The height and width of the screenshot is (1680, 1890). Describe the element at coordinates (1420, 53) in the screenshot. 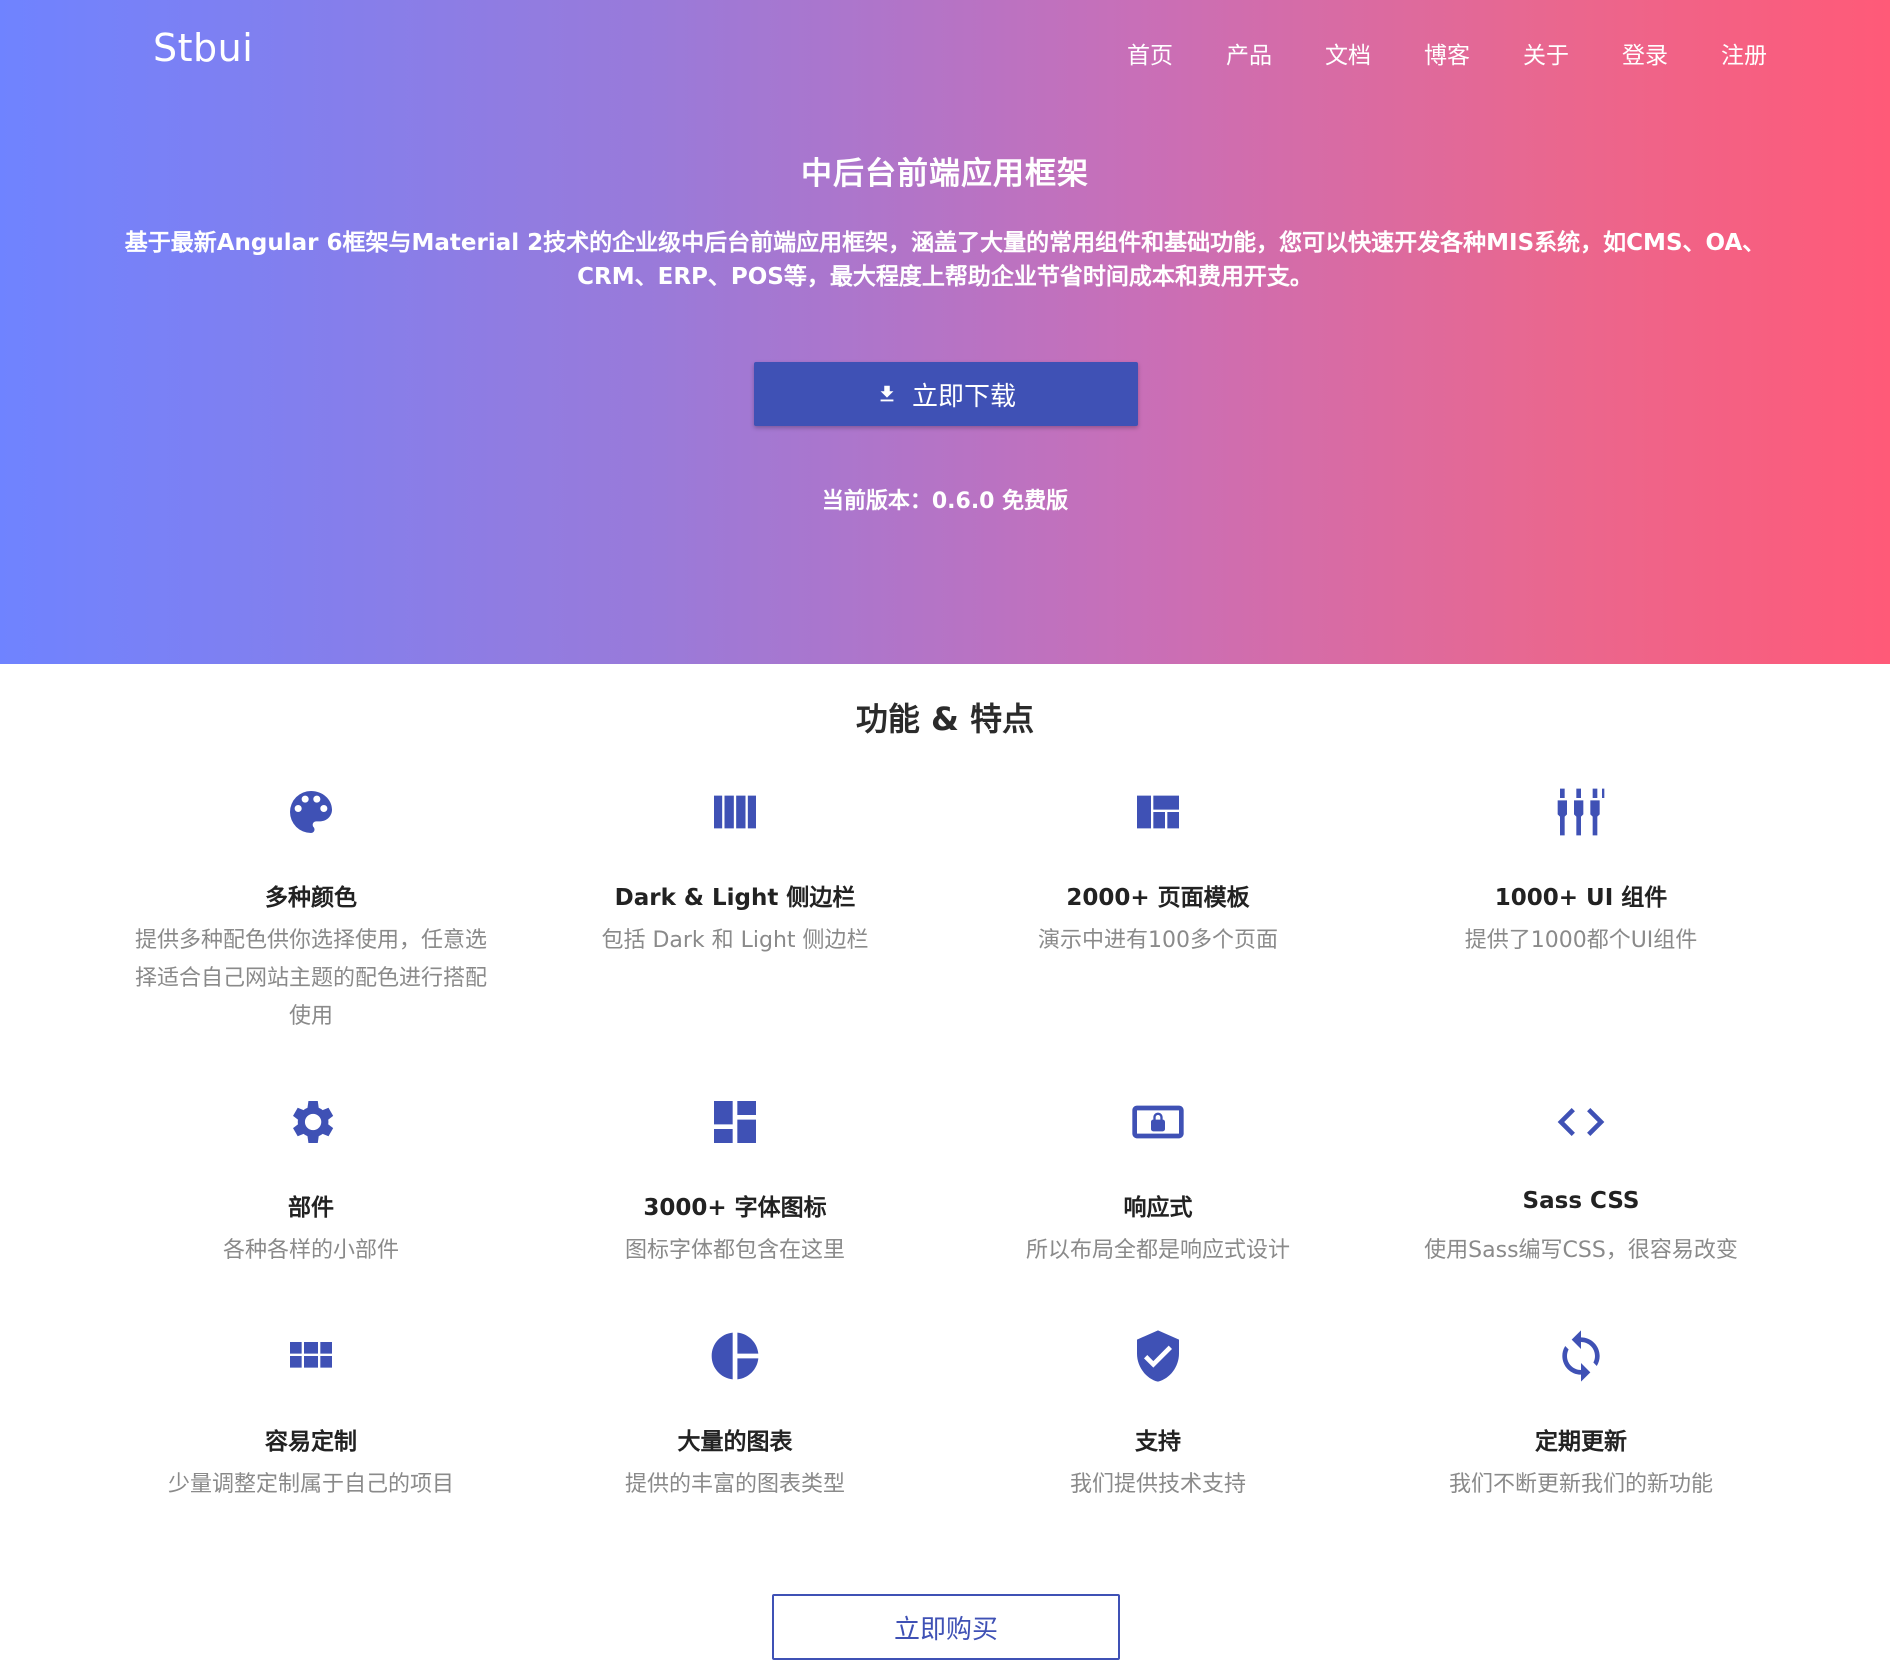

I see `top-nav: 首页 产品 文档 博客 关于 登录 注册` at that location.